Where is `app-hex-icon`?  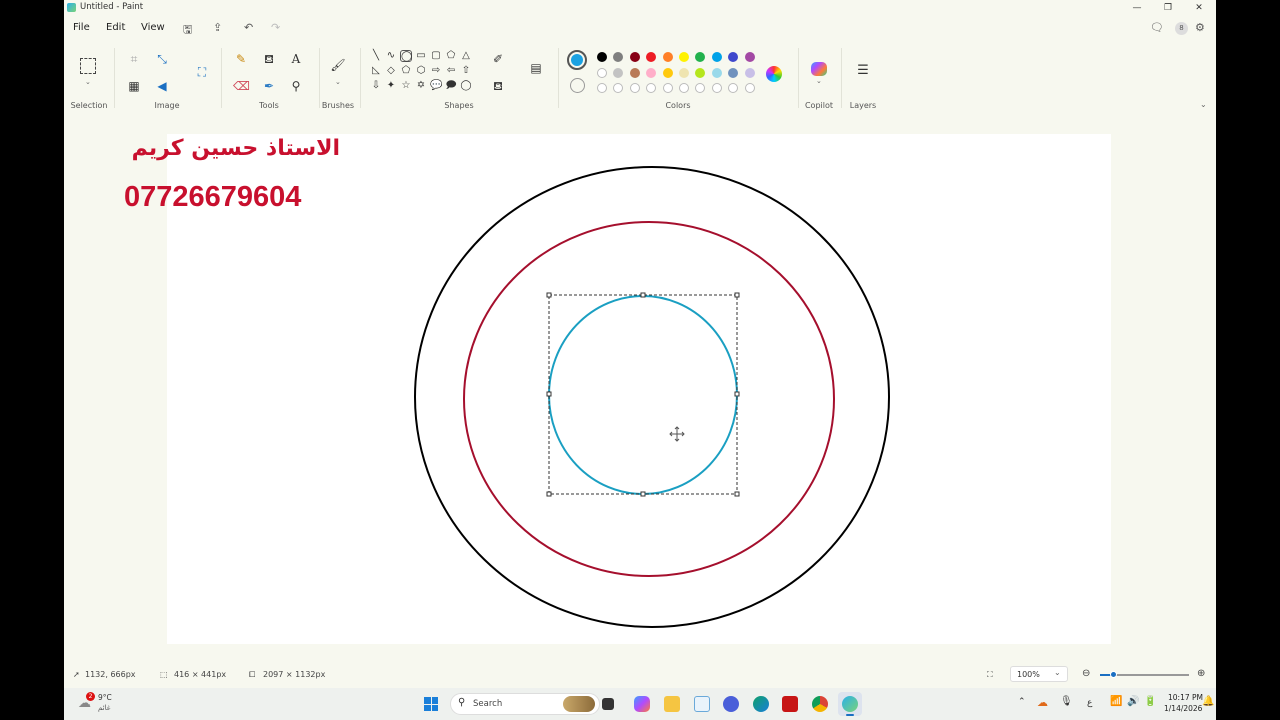 app-hex-icon is located at coordinates (731, 704).